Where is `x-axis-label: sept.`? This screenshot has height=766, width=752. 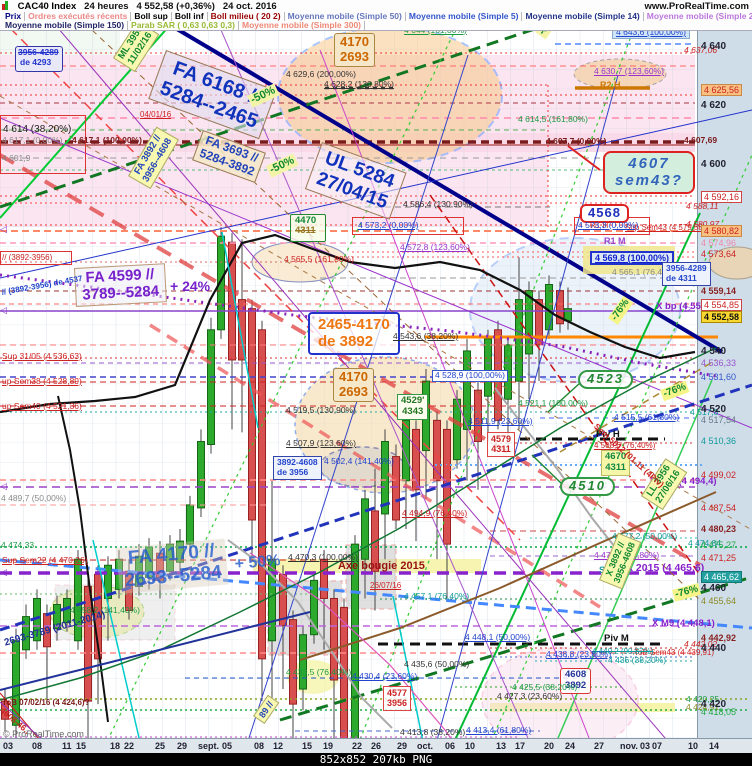
x-axis-label: sept. is located at coordinates (209, 746).